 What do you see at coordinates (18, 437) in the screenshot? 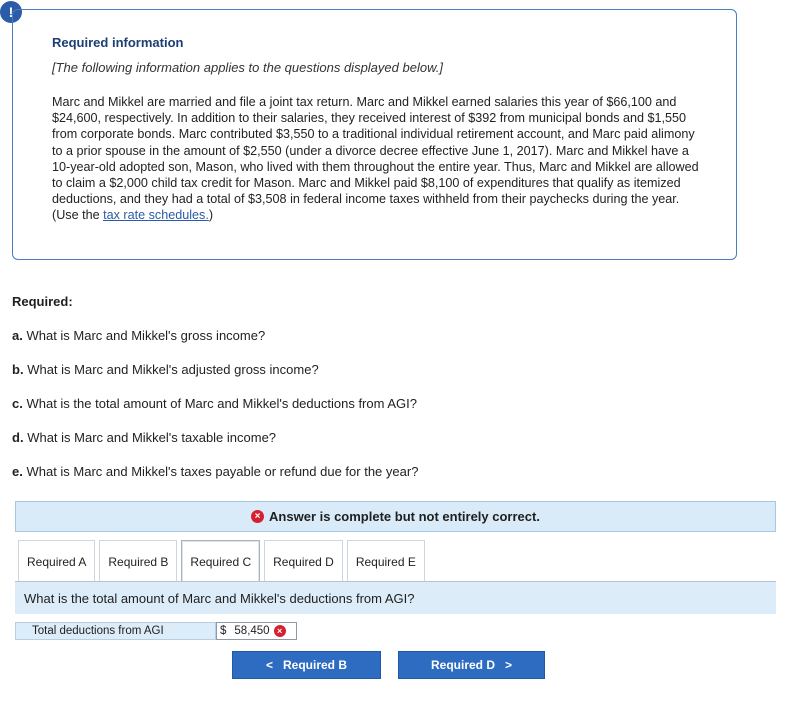
I see `question-letter: d.` at bounding box center [18, 437].